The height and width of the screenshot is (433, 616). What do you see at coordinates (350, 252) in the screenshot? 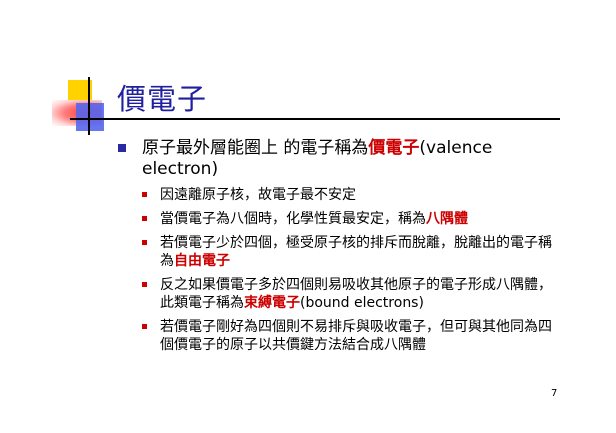
I see `sub-bullet-3: 若價電子少於四個，極受原子核的排斥而脫離，脫離出的電子稱為自由電子` at bounding box center [350, 252].